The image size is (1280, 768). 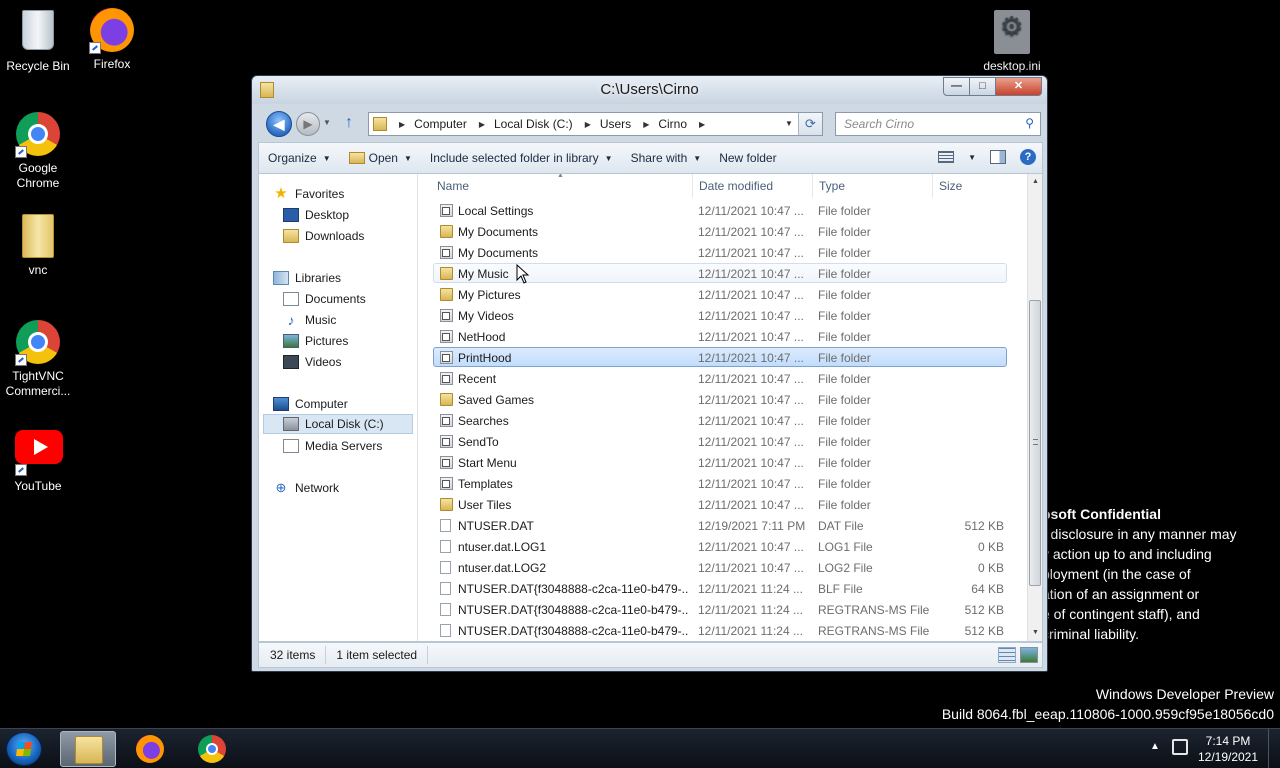 What do you see at coordinates (291, 215) in the screenshot?
I see `desktop-icon` at bounding box center [291, 215].